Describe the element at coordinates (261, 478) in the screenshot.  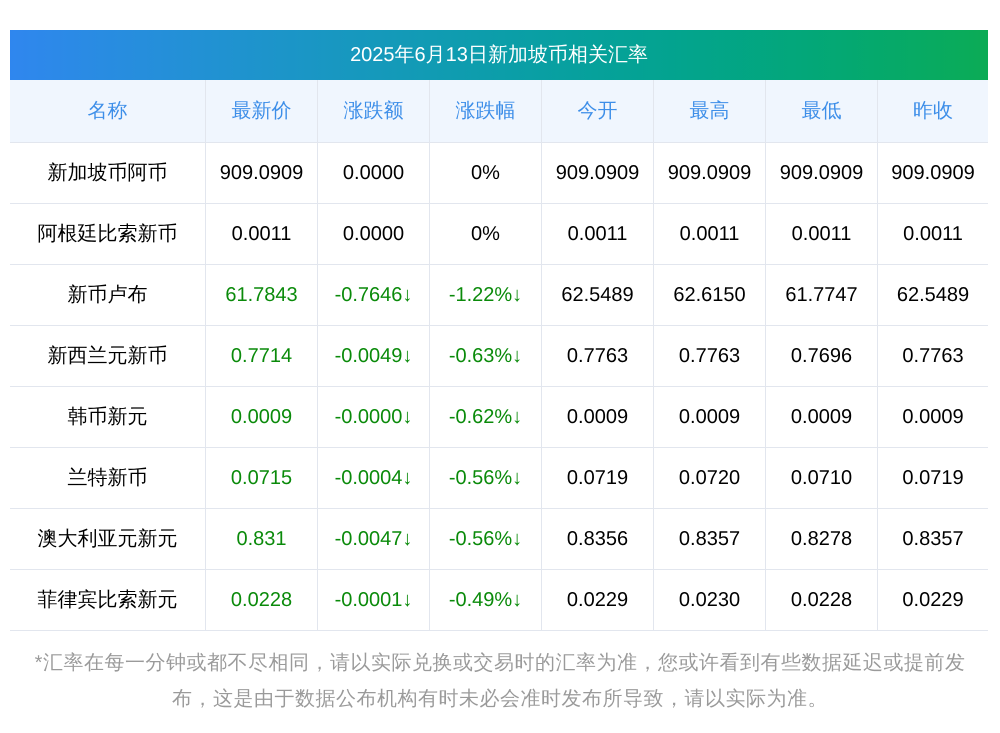
I see `table-cell: 0.0715` at that location.